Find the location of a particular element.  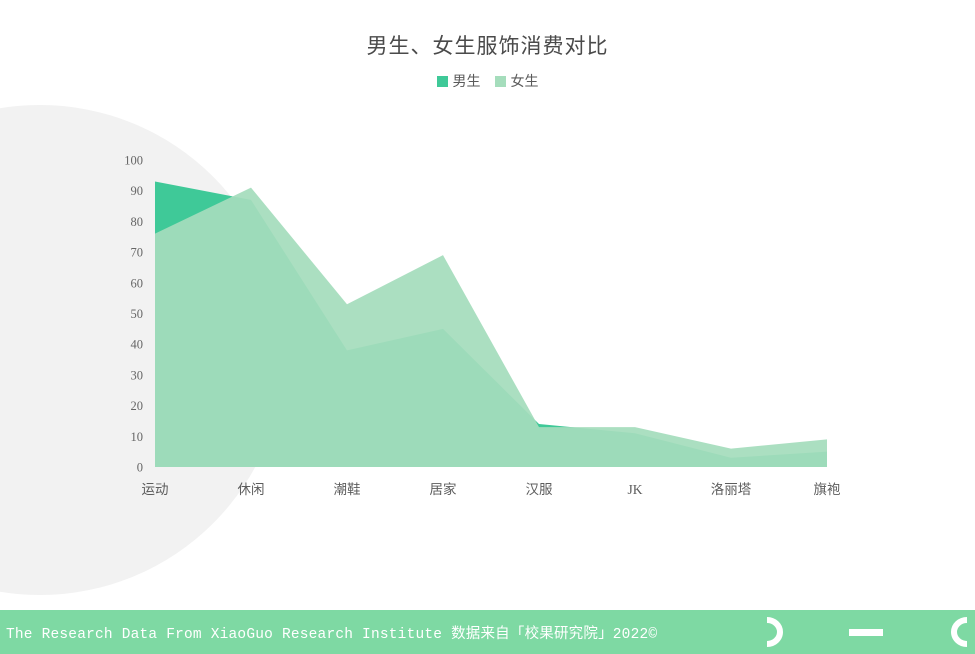

x-axis-tick-label: 汉服 is located at coordinates (540, 489).